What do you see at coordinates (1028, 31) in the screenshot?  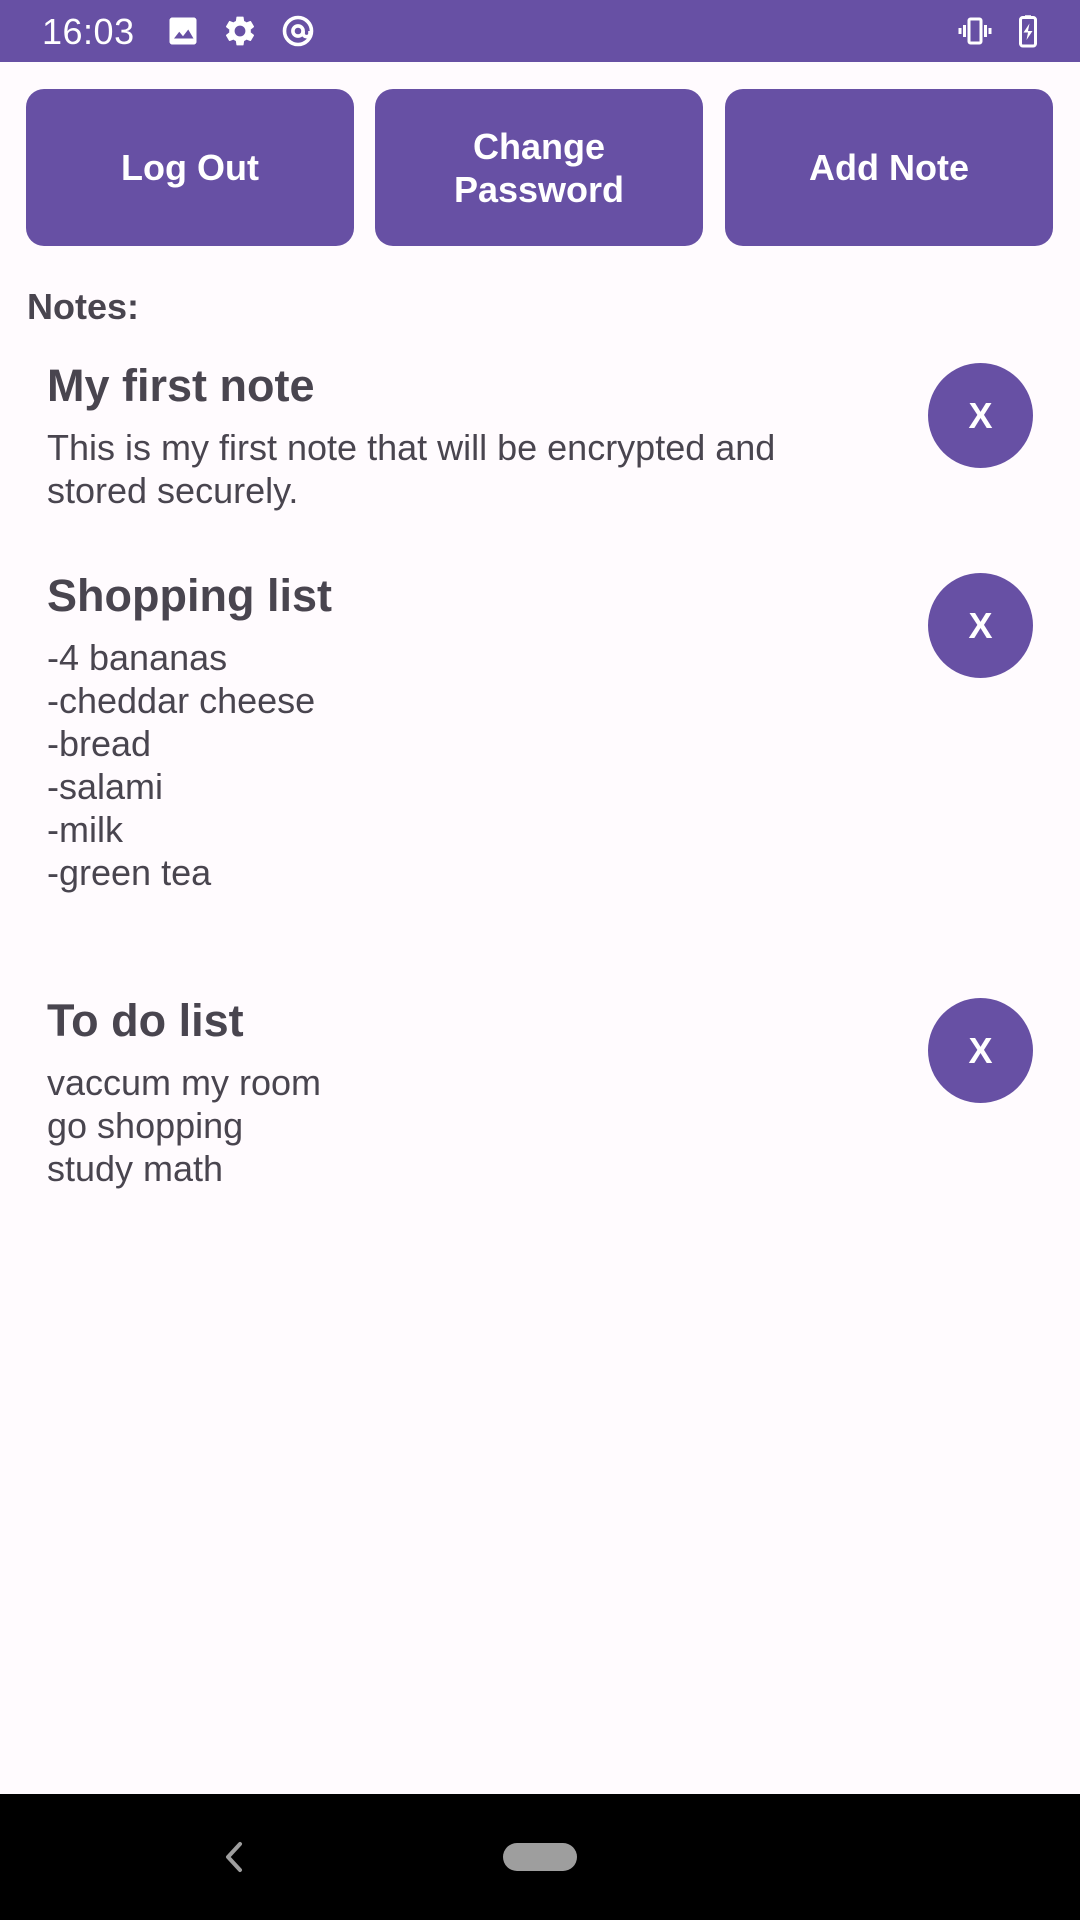 I see `battery-charging-icon` at bounding box center [1028, 31].